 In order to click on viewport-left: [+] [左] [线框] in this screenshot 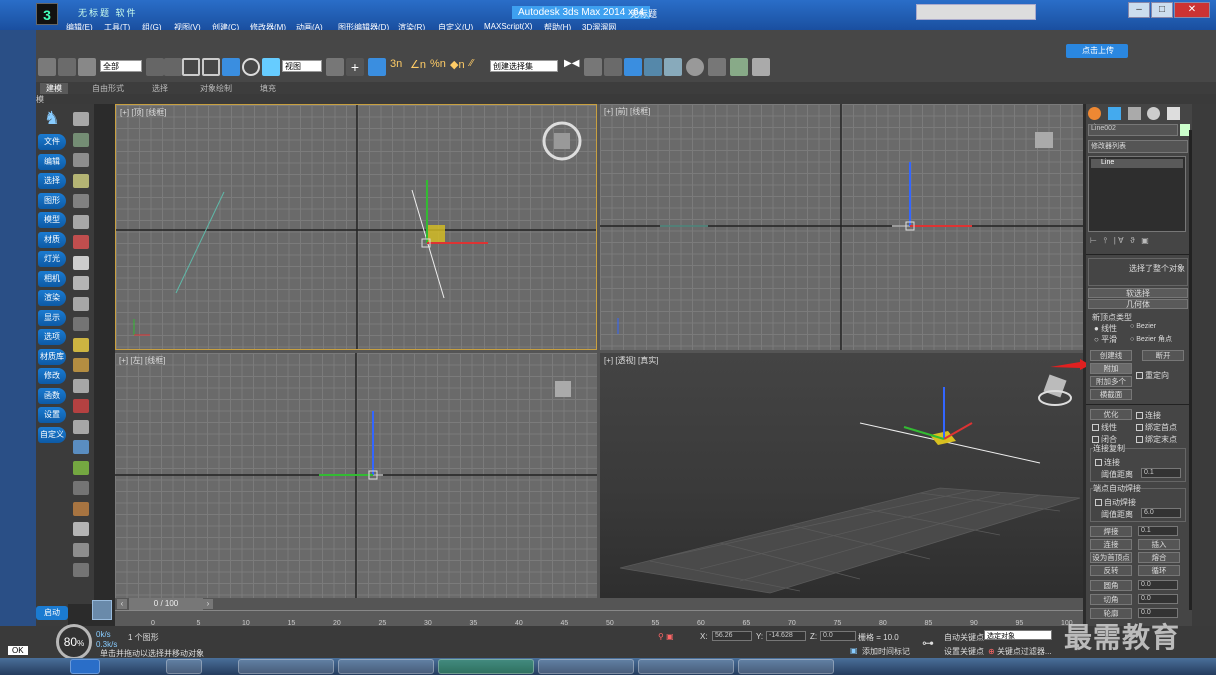, I will do `click(356, 475)`.